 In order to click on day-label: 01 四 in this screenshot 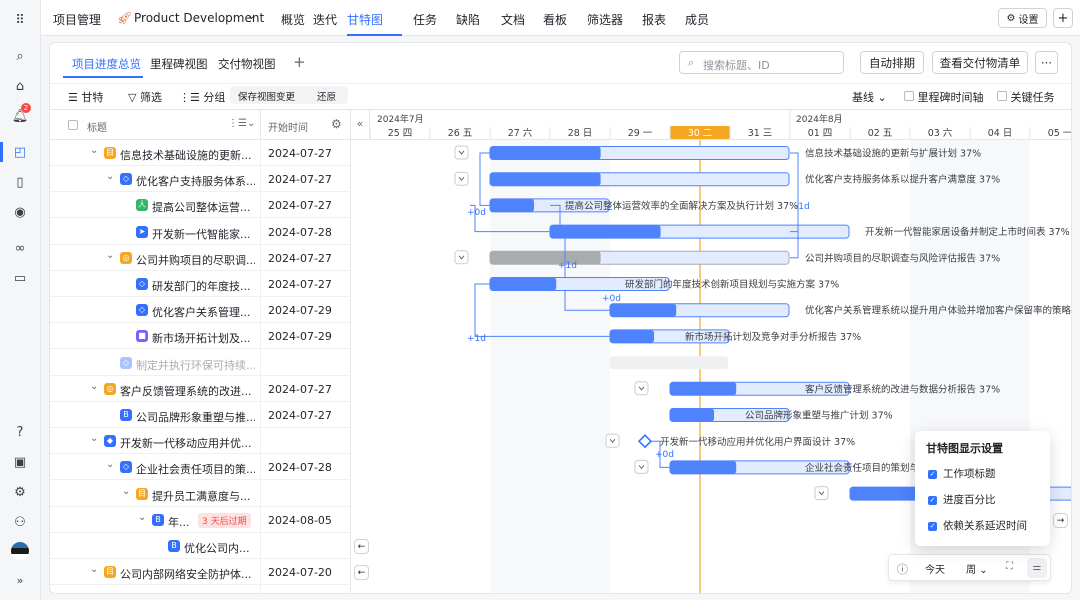, I will do `click(820, 133)`.